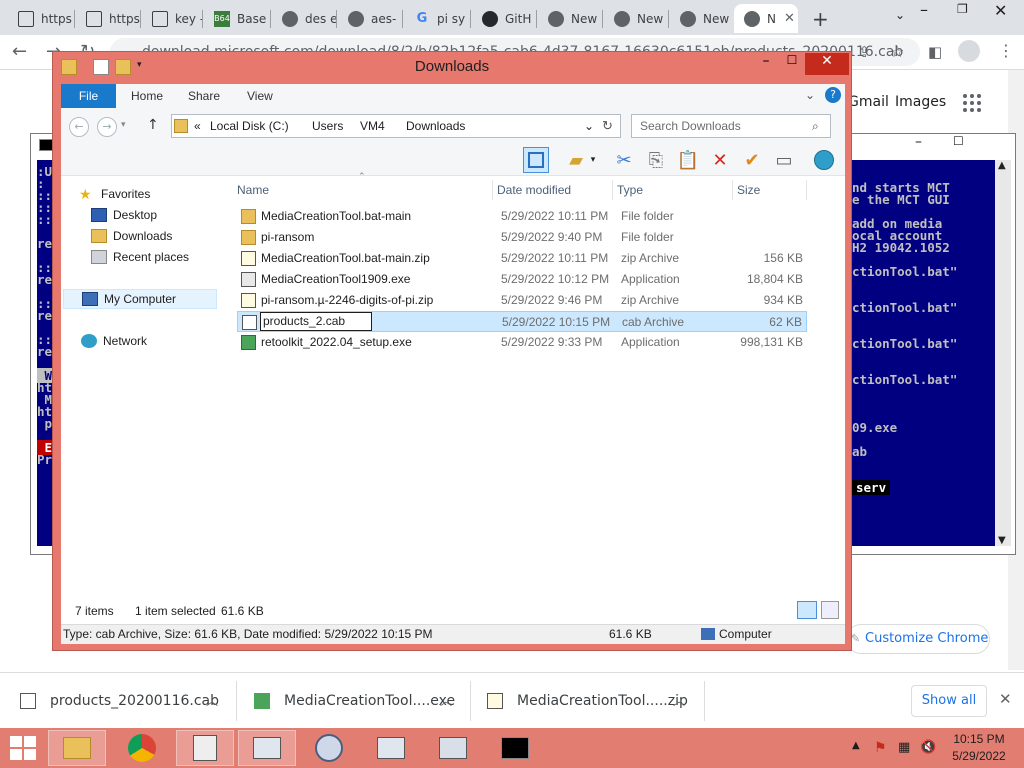 The width and height of the screenshot is (1024, 768). Describe the element at coordinates (197, 126) in the screenshot. I see `breadcrumb-overflow: «` at that location.